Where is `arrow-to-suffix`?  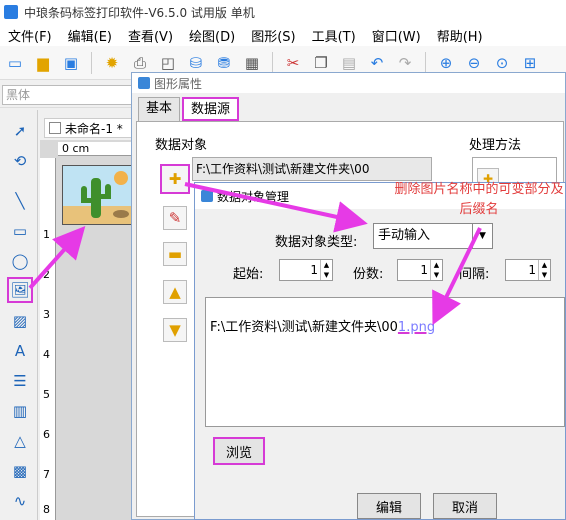
arrow-to-suffix is located at coordinates (457, 276).